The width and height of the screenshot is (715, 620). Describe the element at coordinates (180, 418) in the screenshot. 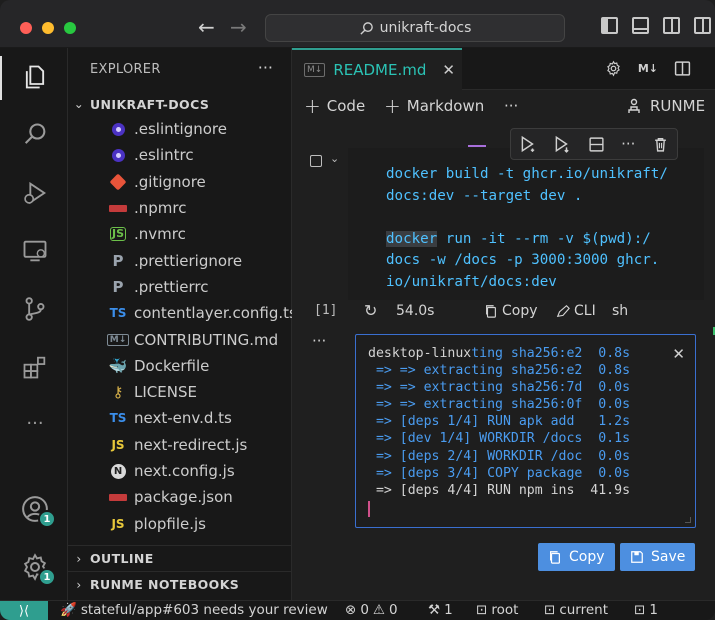

I see `file-item: TS next-env.d.ts` at that location.